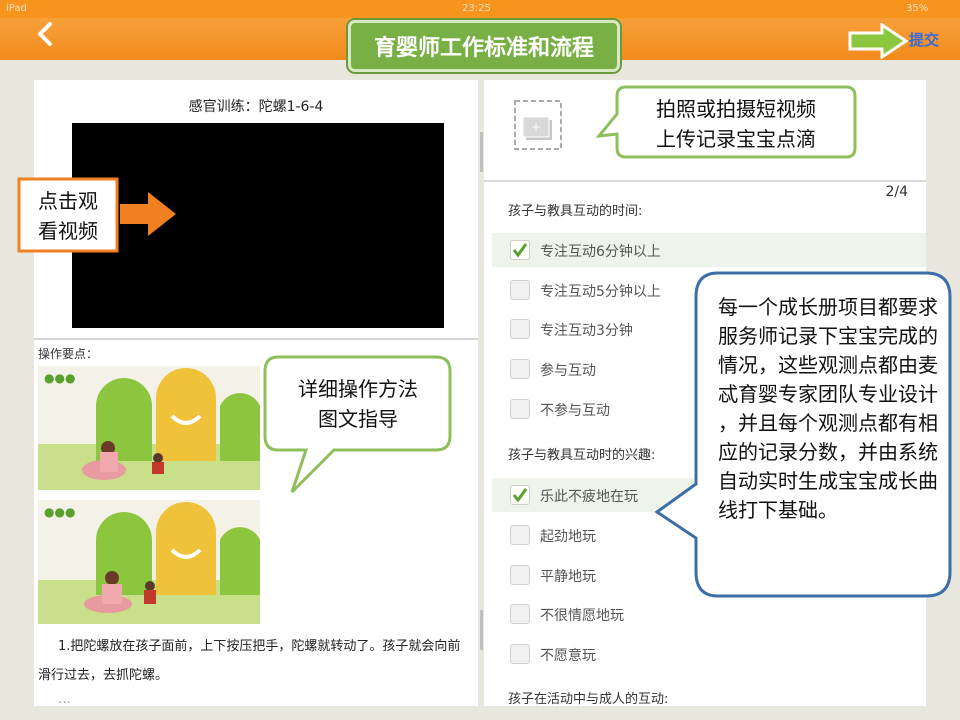  What do you see at coordinates (726, 122) in the screenshot?
I see `photo-callout: 拍照或拍摄短视频上传记录宝宝点滴` at bounding box center [726, 122].